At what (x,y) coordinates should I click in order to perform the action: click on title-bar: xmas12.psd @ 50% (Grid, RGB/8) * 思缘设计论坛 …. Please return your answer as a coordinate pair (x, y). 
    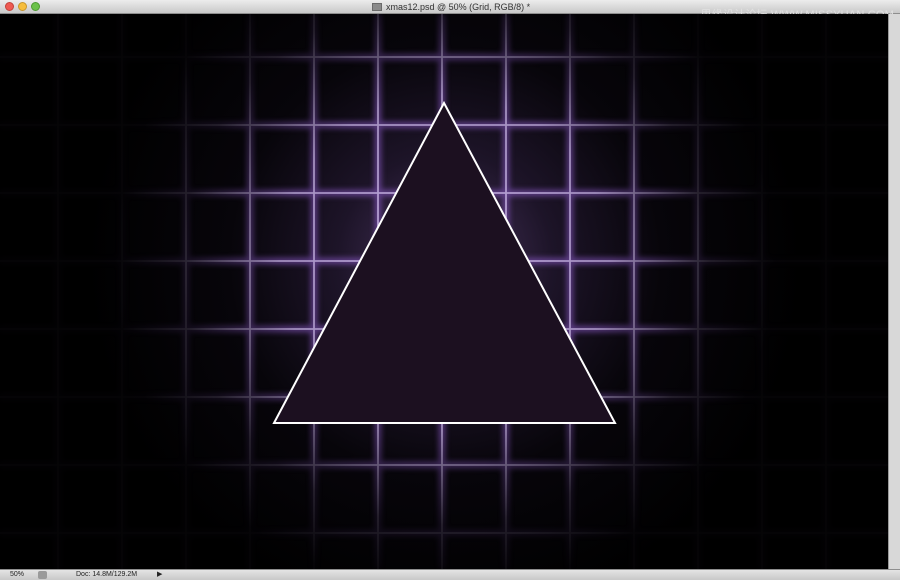
    Looking at the image, I should click on (450, 10).